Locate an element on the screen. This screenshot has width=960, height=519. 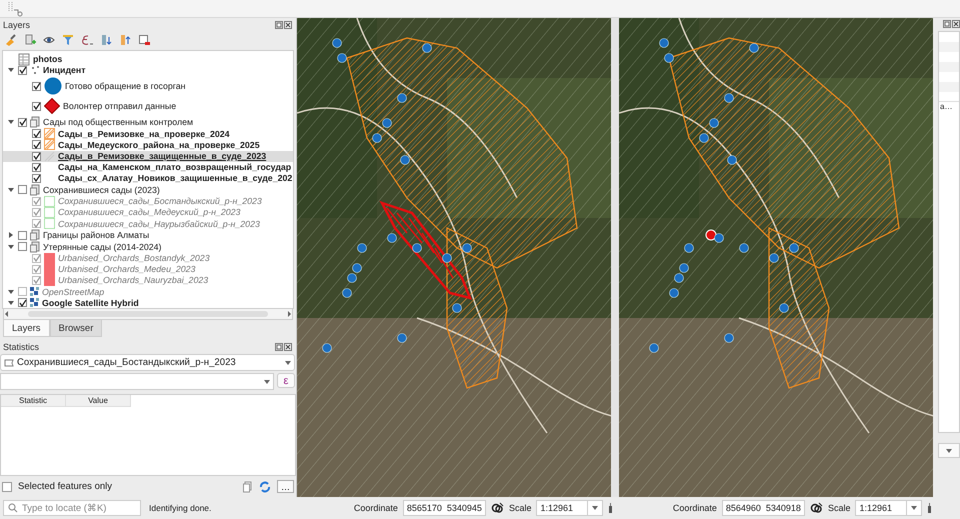
layer-tree-row: Сады_на_Каменском_плато_возвращенный_государ is located at coordinates (148, 167).